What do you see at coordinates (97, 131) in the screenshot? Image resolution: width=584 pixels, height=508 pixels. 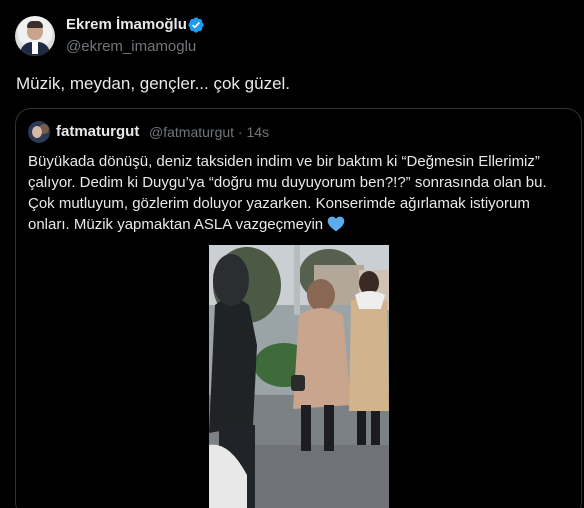 I see `quoted-author-name: fatmaturgut` at bounding box center [97, 131].